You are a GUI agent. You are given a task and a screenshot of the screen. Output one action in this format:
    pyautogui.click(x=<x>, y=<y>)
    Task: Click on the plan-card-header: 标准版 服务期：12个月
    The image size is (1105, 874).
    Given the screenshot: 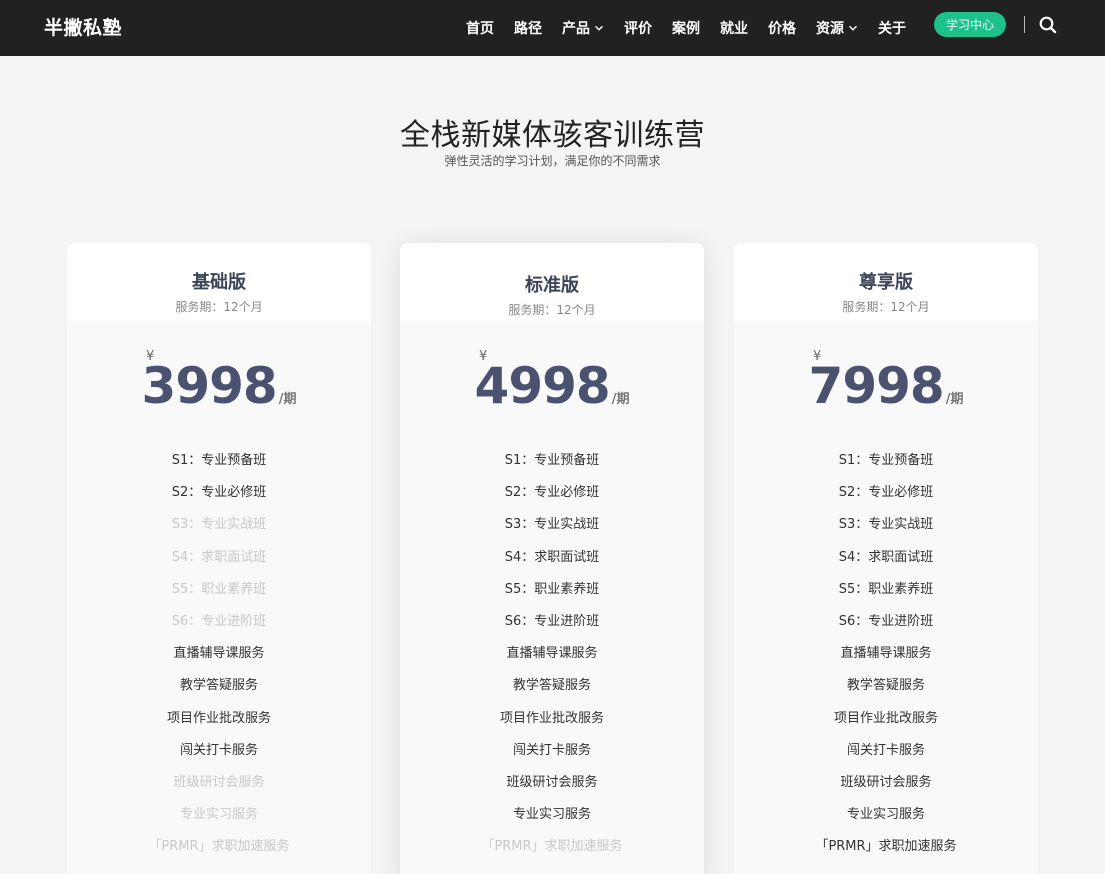 What is the action you would take?
    pyautogui.click(x=552, y=282)
    